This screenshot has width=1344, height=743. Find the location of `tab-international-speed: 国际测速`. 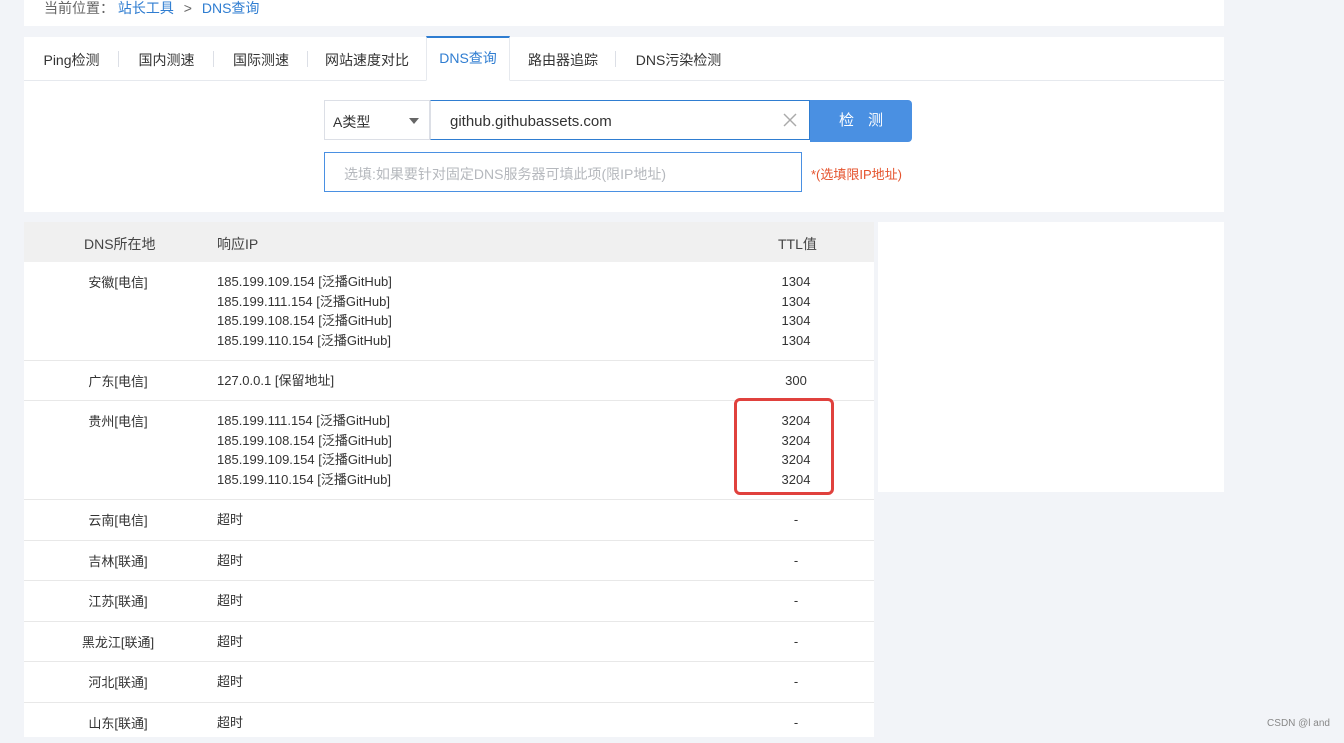

tab-international-speed: 国际测速 is located at coordinates (261, 58).